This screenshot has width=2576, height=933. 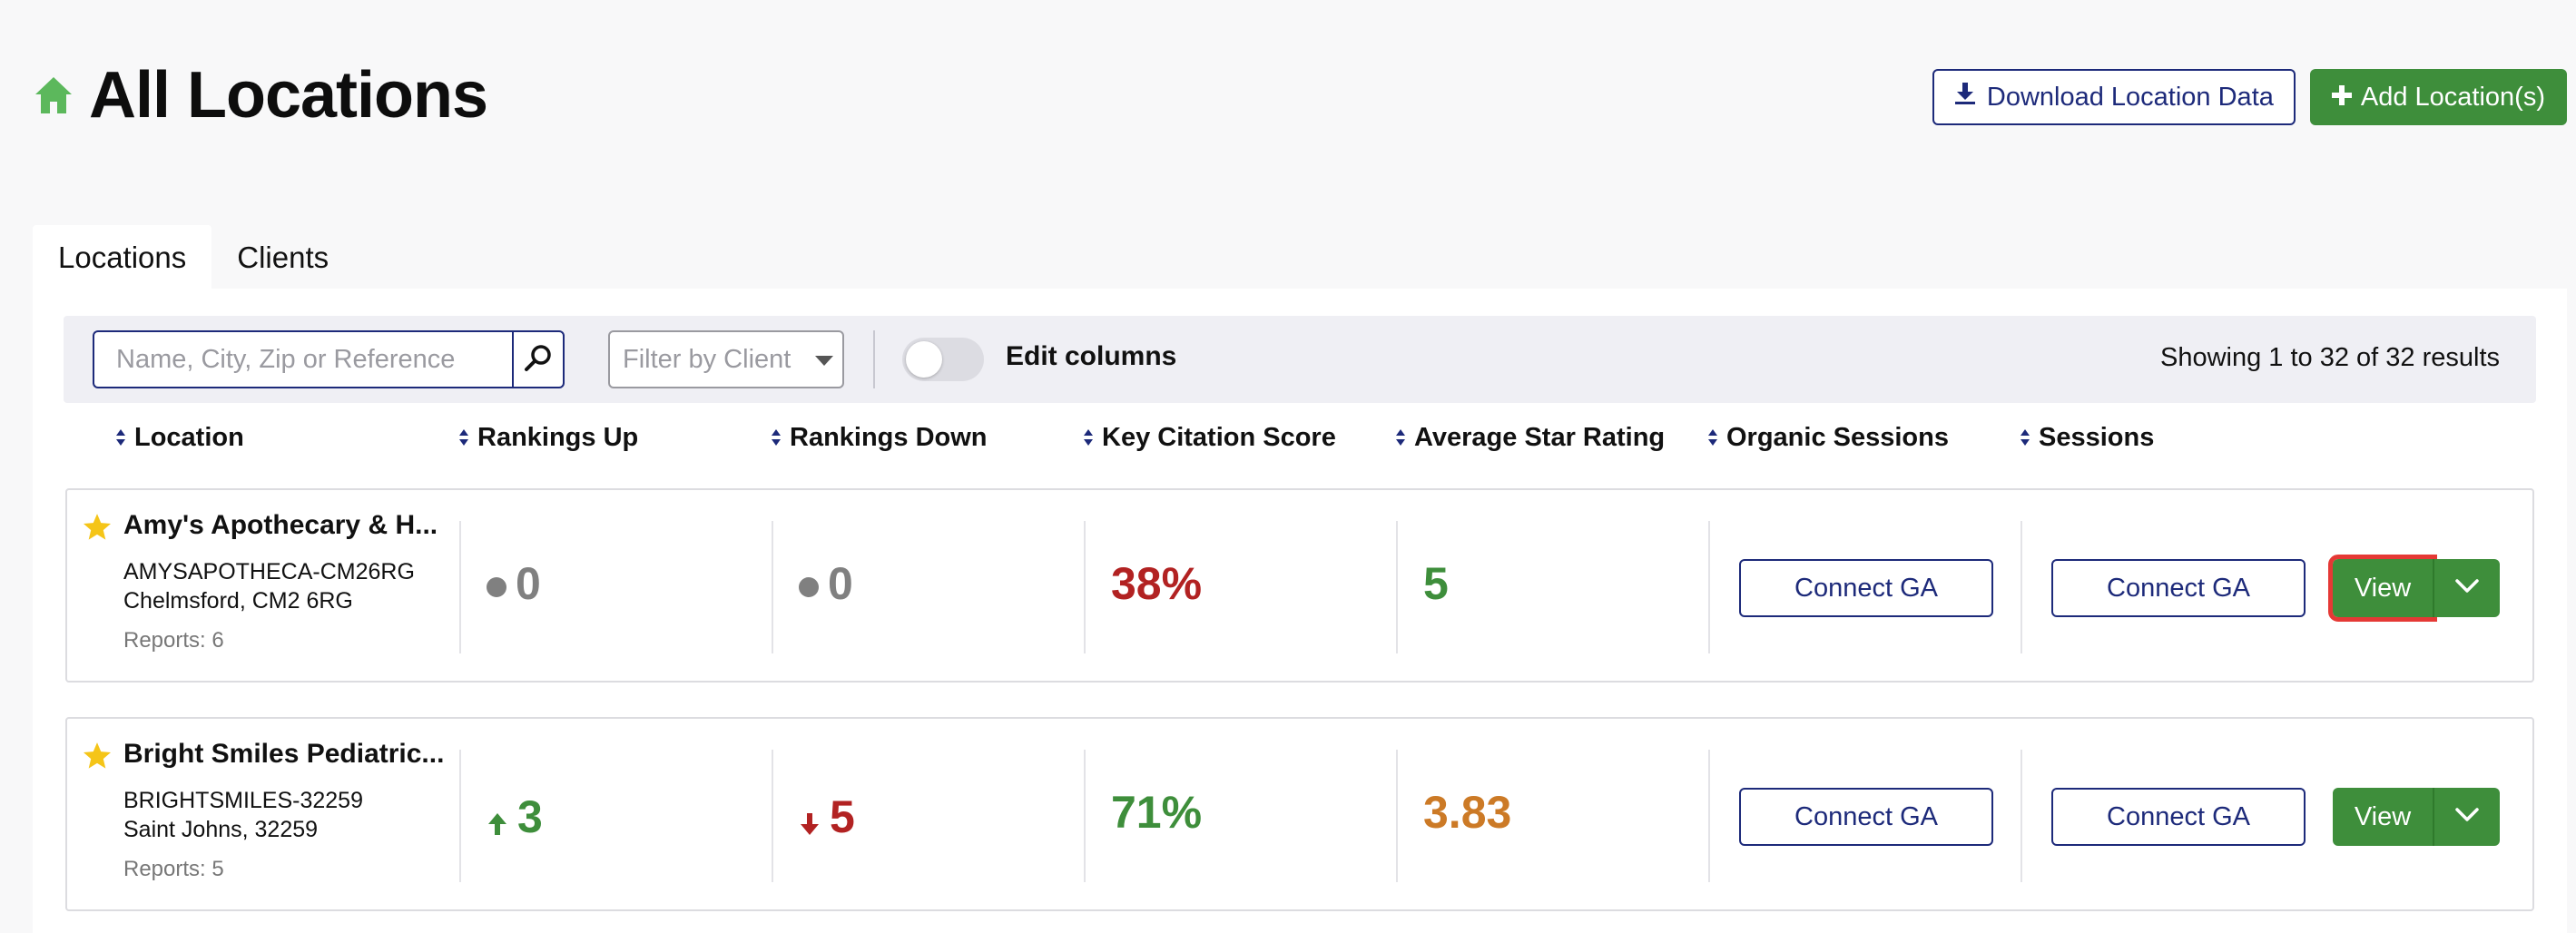 What do you see at coordinates (2342, 98) in the screenshot?
I see `plus-icon` at bounding box center [2342, 98].